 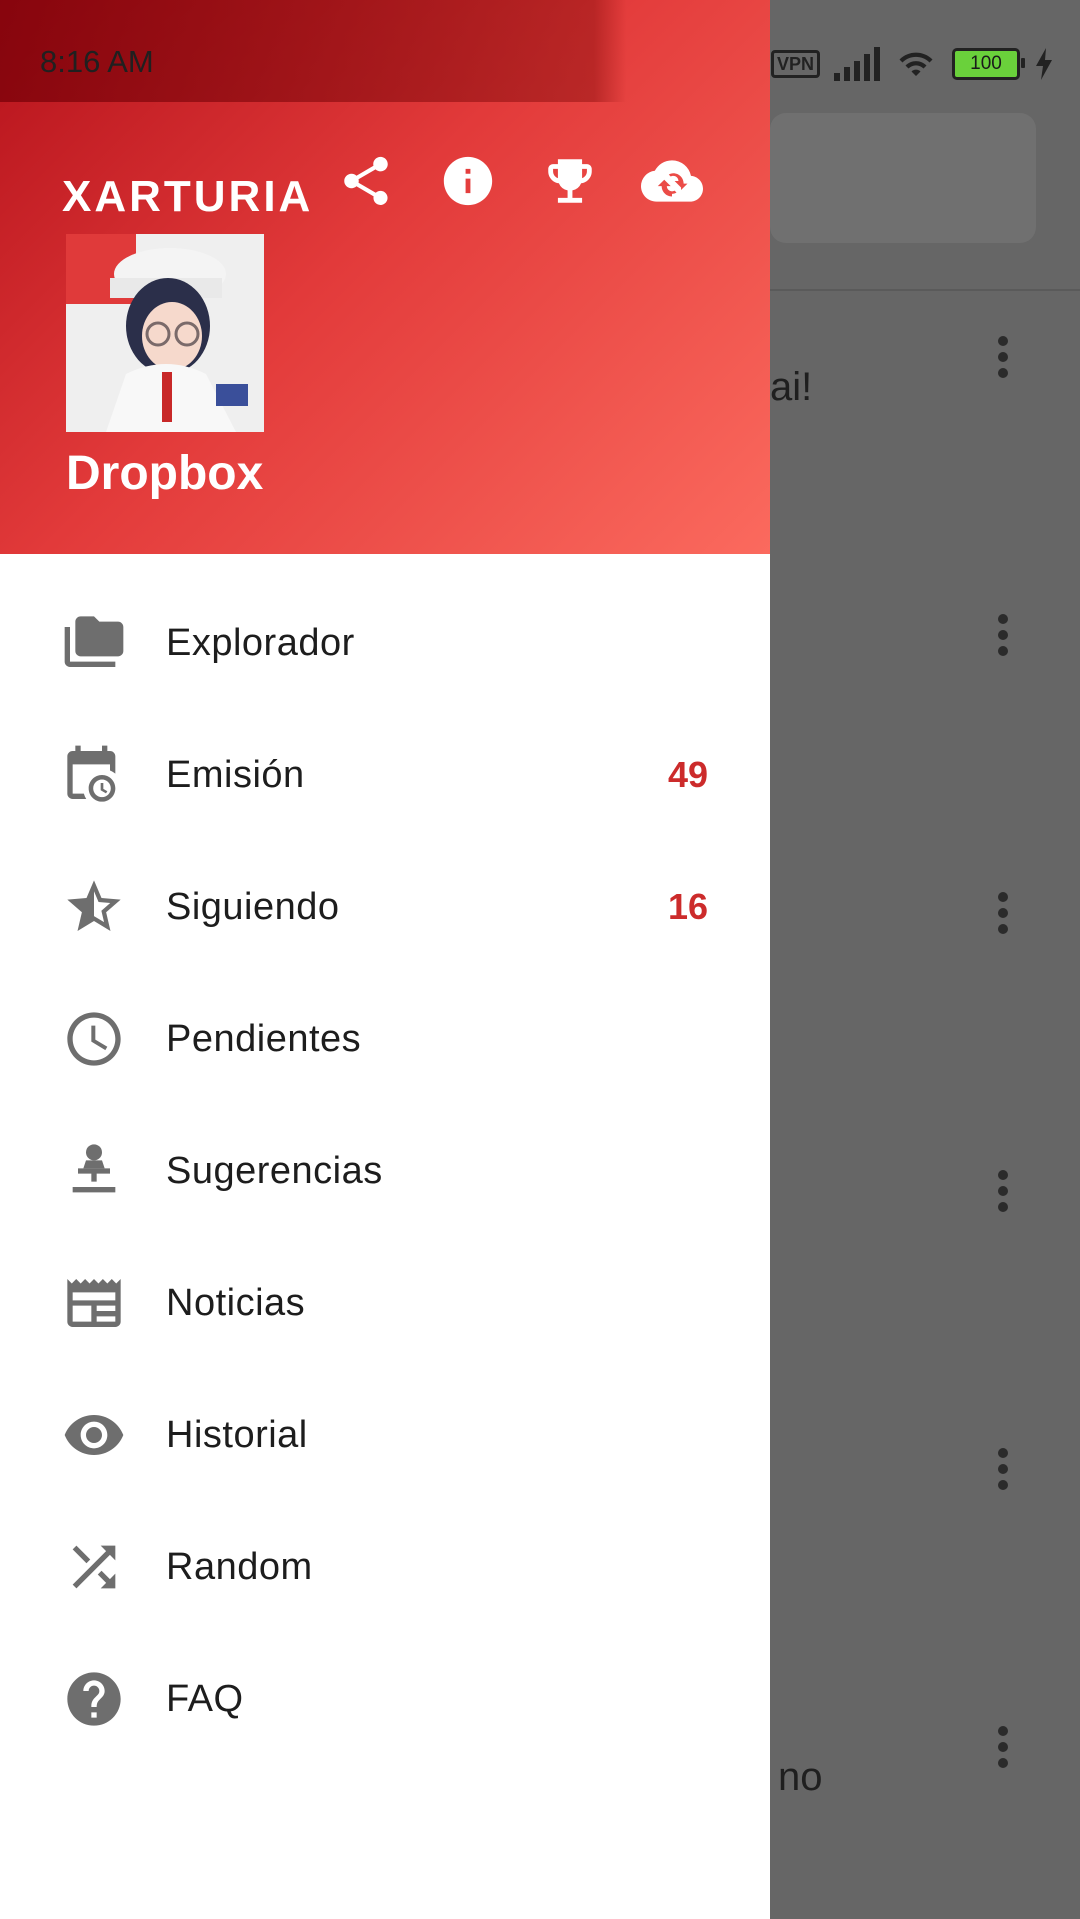 I want to click on battery-icon: 100, so click(x=988, y=64).